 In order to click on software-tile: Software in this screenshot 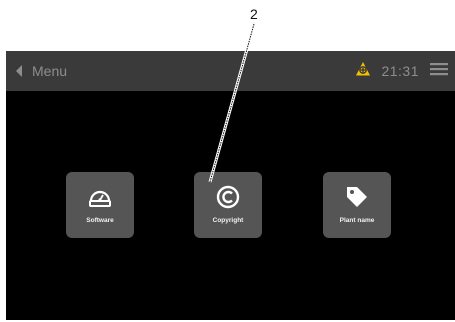, I will do `click(100, 205)`.